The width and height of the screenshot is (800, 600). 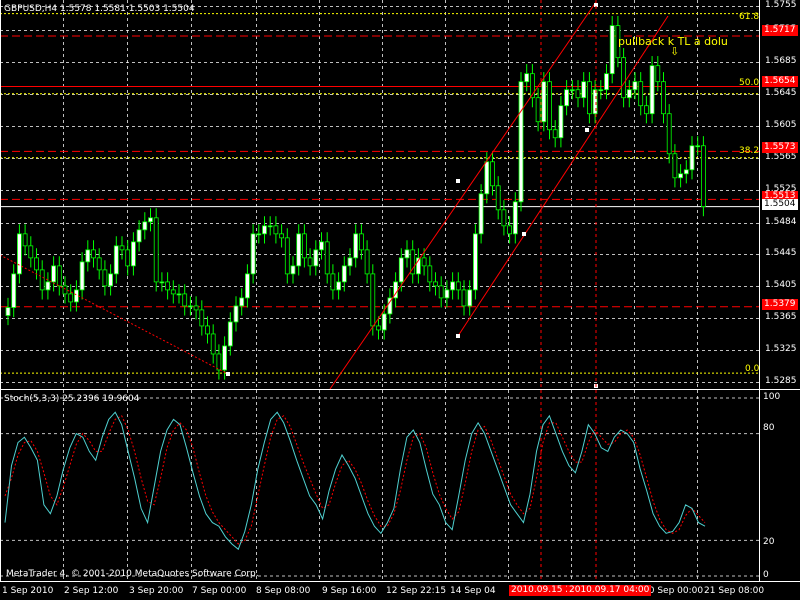 What do you see at coordinates (781, 156) in the screenshot?
I see `price-axis-label: 1.5565` at bounding box center [781, 156].